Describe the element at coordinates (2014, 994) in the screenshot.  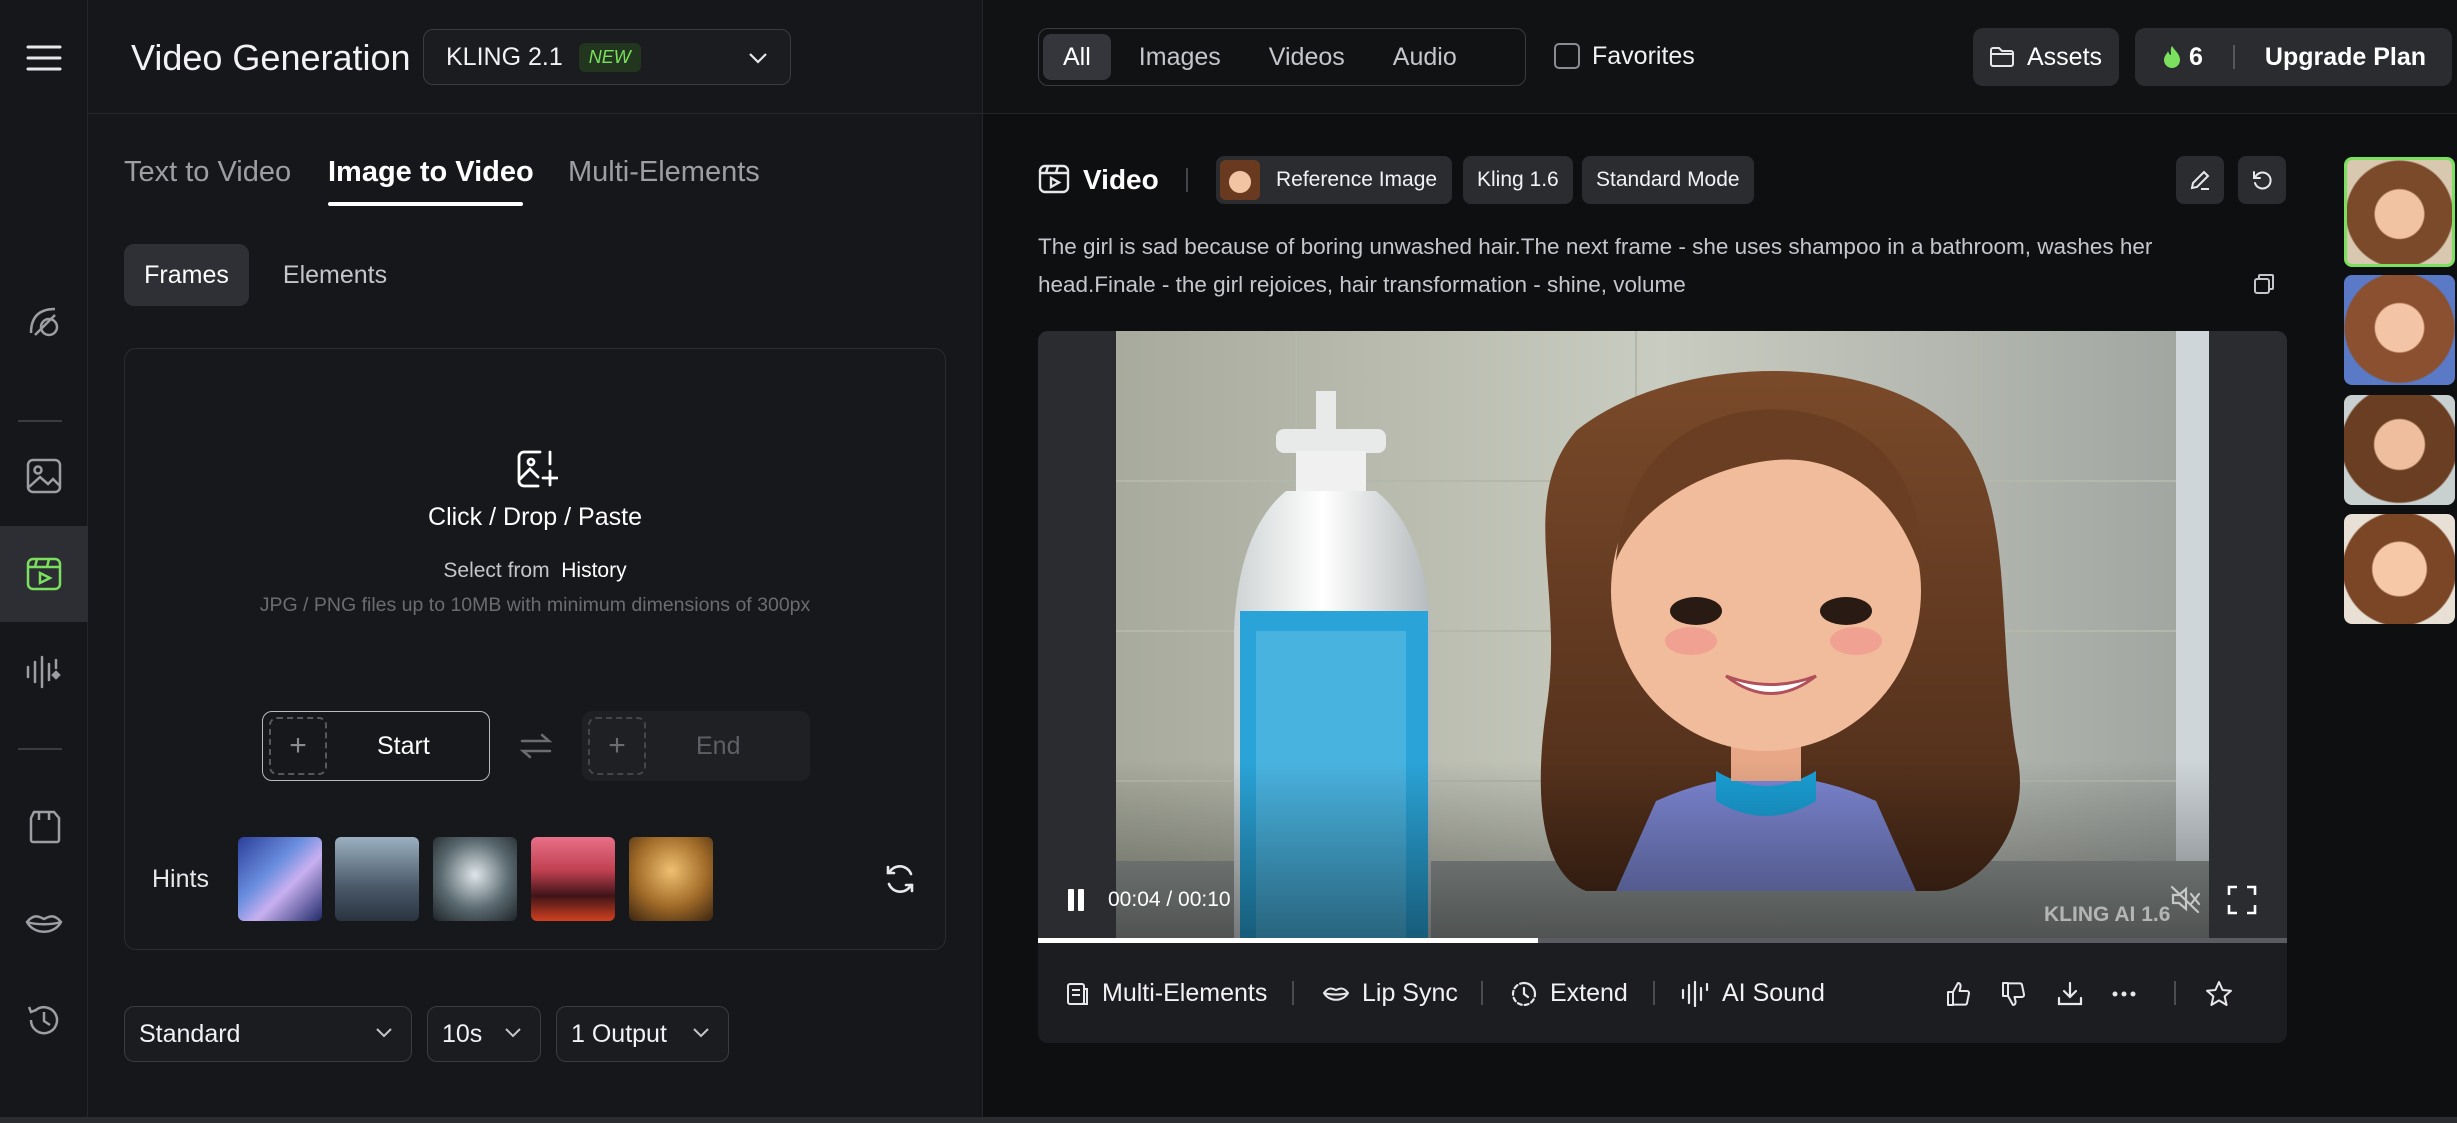
I see `thumbs-down-icon` at that location.